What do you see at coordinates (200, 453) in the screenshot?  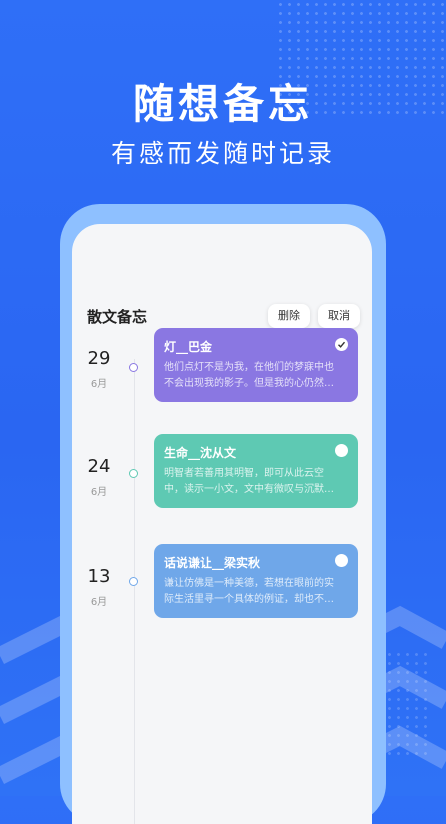 I see `memo-title: 生命__沈从文` at bounding box center [200, 453].